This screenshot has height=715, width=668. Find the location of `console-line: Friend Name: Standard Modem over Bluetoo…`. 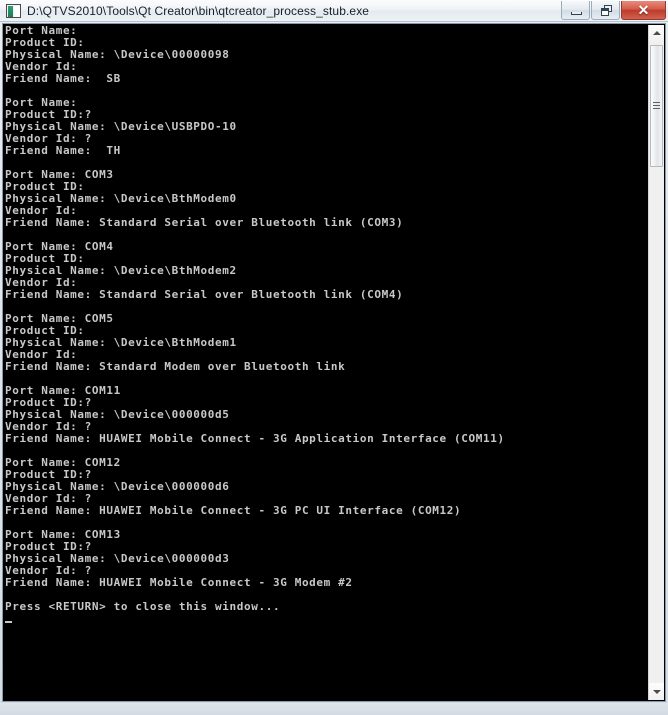

console-line: Friend Name: Standard Modem over Bluetoo… is located at coordinates (175, 366).